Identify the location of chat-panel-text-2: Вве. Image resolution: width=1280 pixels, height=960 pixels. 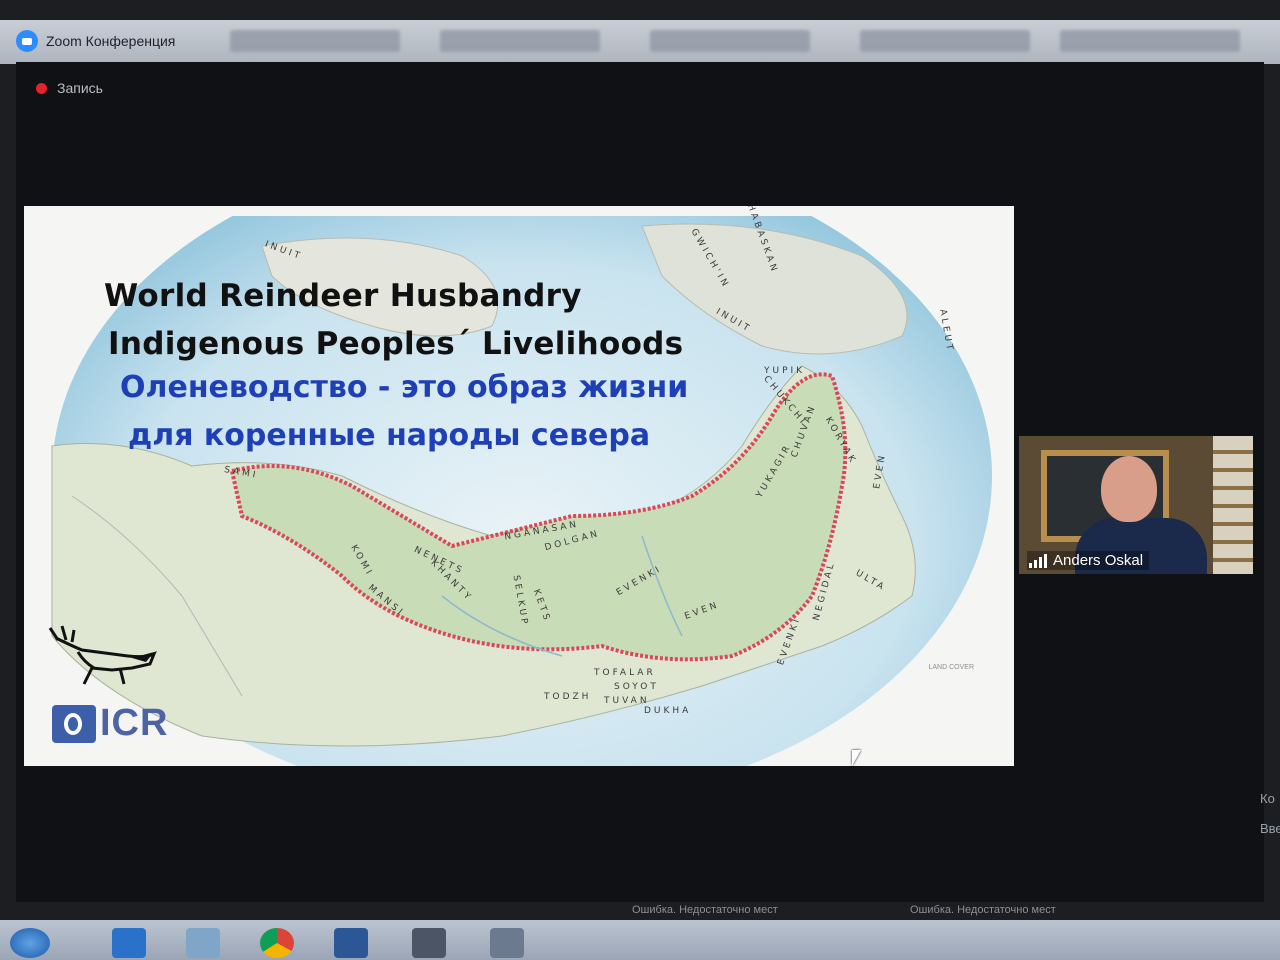
(1270, 828).